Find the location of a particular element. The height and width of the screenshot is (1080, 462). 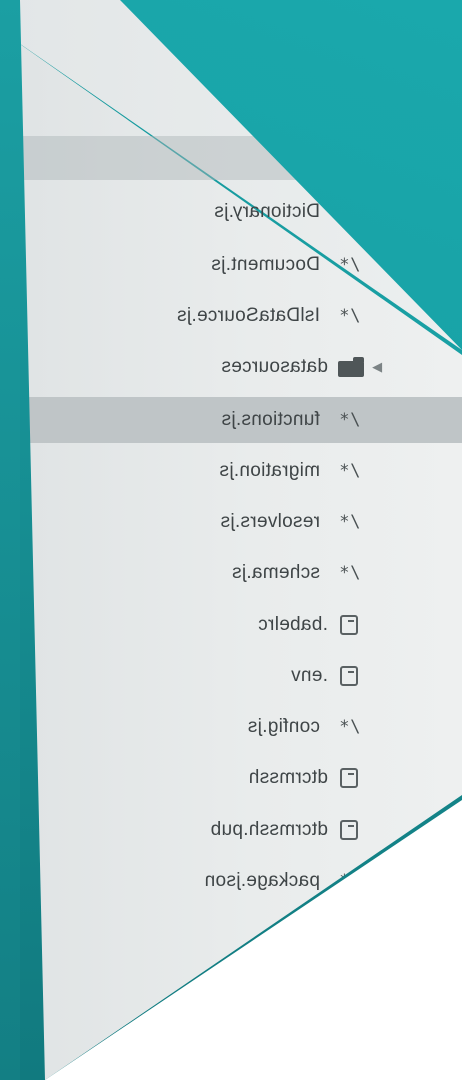

tree-row-babelrc: .babelrc is located at coordinates (308, 625).